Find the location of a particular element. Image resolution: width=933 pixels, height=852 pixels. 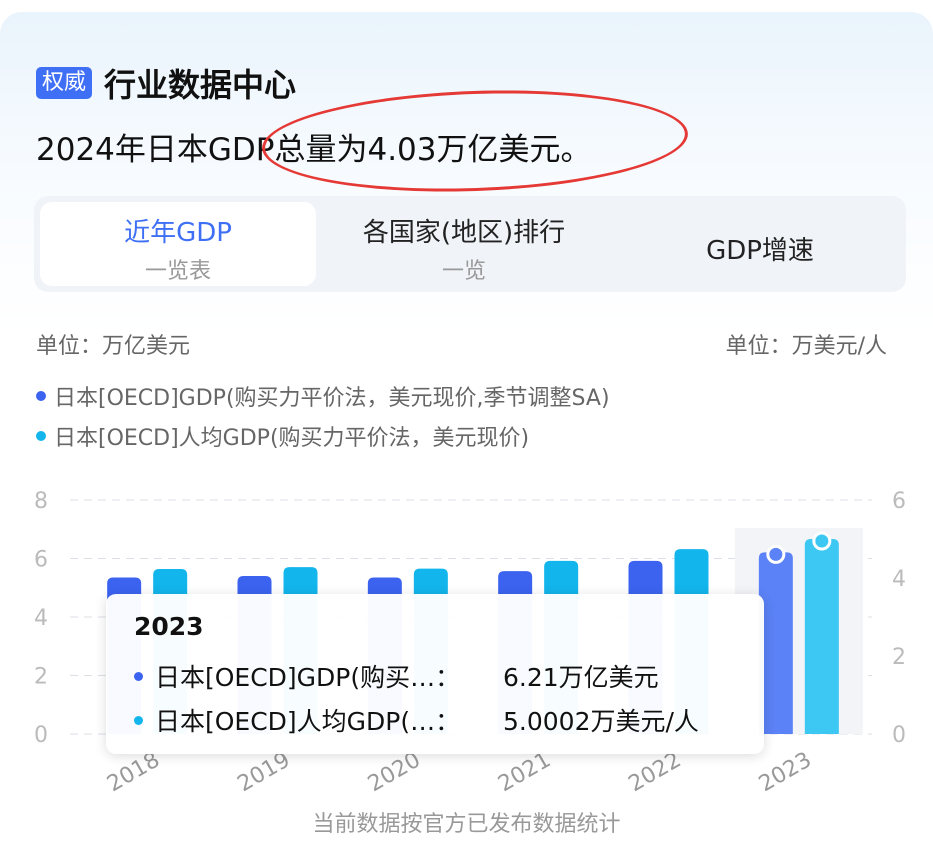

y-left-tick-label: 0 is located at coordinates (41, 735).